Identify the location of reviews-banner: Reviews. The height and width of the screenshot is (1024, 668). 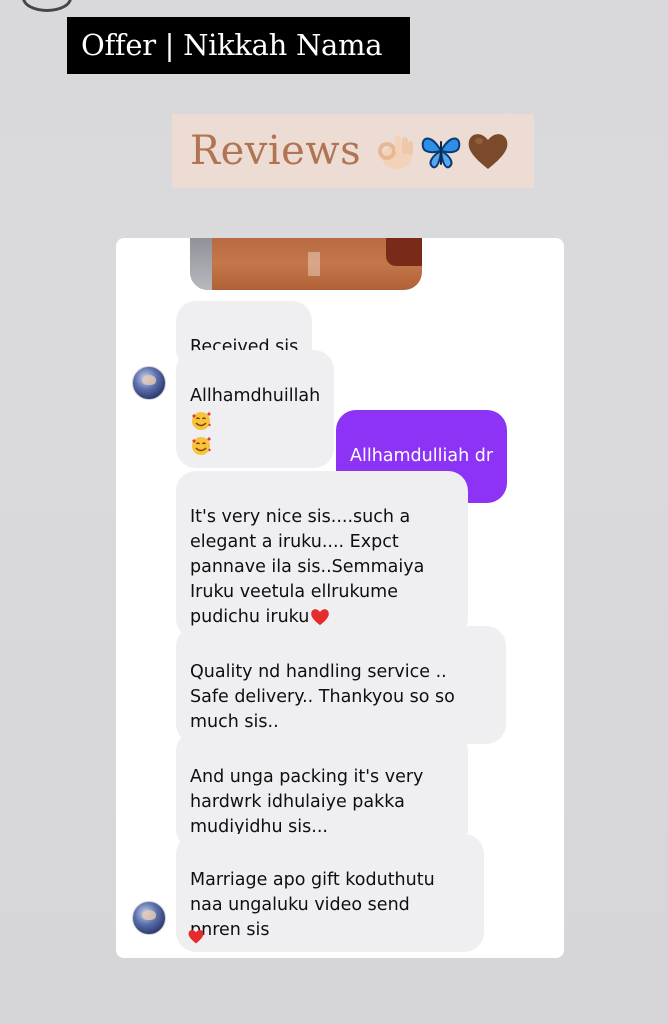
(353, 151).